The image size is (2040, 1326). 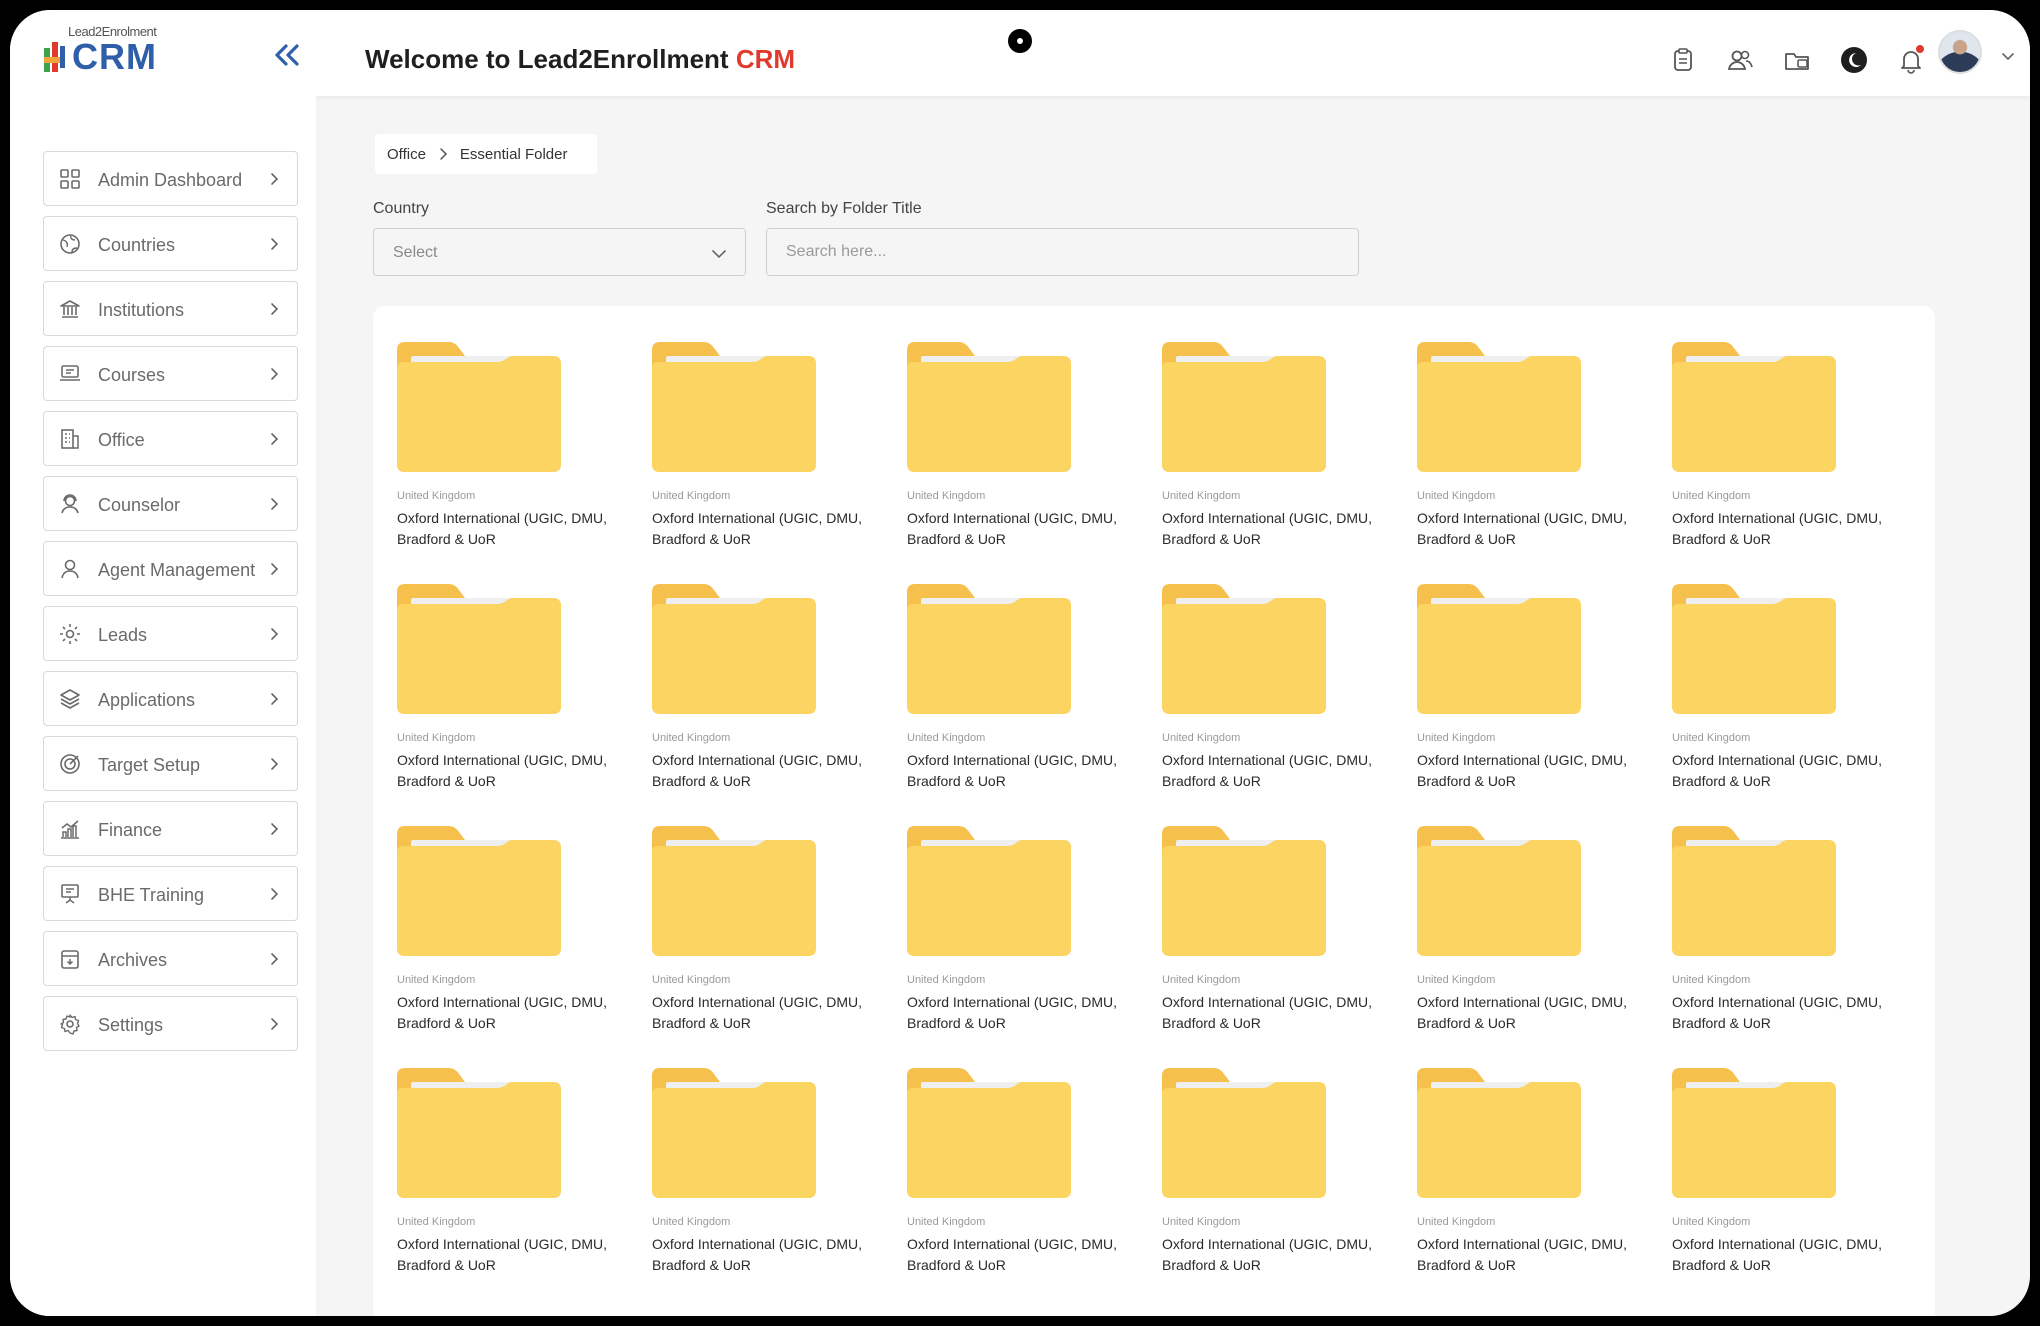 I want to click on sidebar-item-admin-dashboard: Admin Dashboard, so click(x=170, y=178).